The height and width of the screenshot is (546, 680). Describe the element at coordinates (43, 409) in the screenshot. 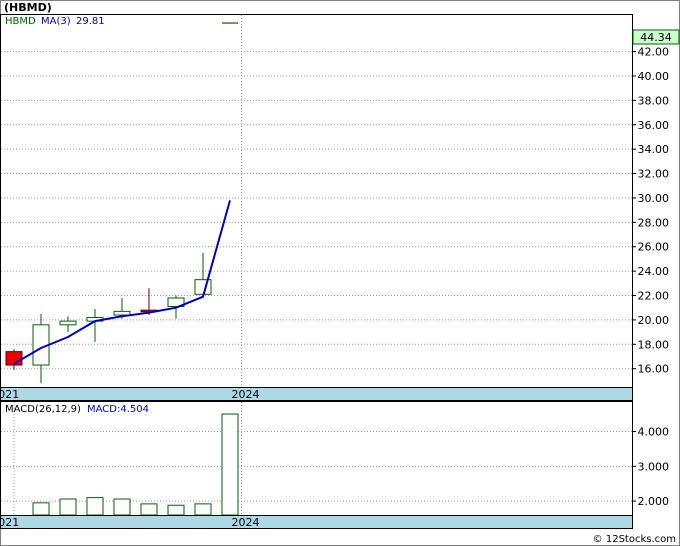

I see `legend-macd-params: MACD(26,12,9)` at that location.